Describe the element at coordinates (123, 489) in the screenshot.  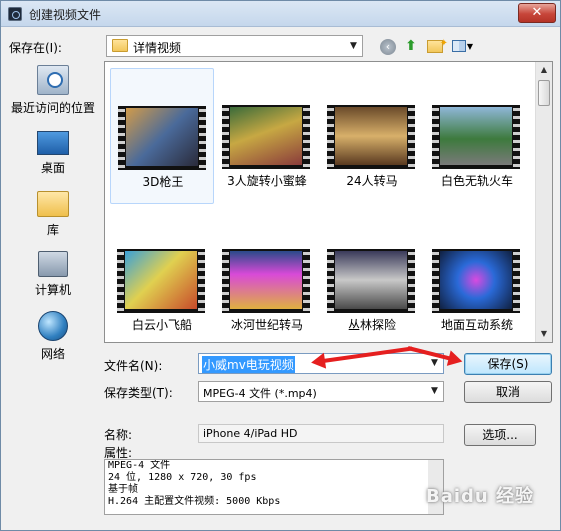
I see `property-line: 基于帧` at that location.